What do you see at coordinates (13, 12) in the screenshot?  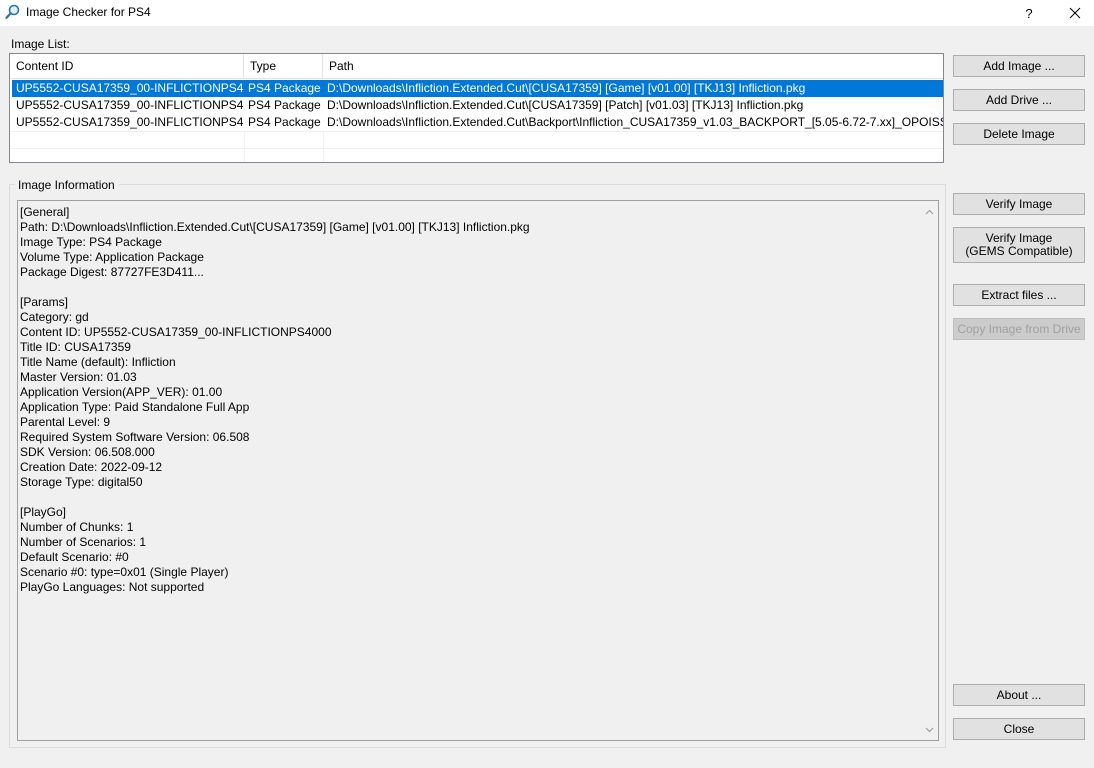 I see `magnifier-app-icon` at bounding box center [13, 12].